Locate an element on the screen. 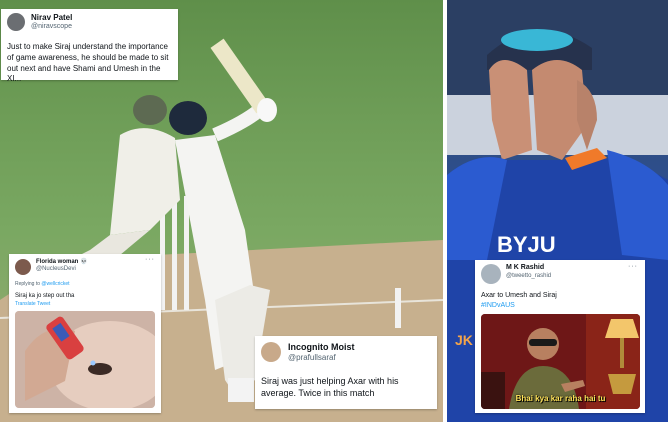 The height and width of the screenshot is (422, 668). batter-shoe is located at coordinates (241, 390).